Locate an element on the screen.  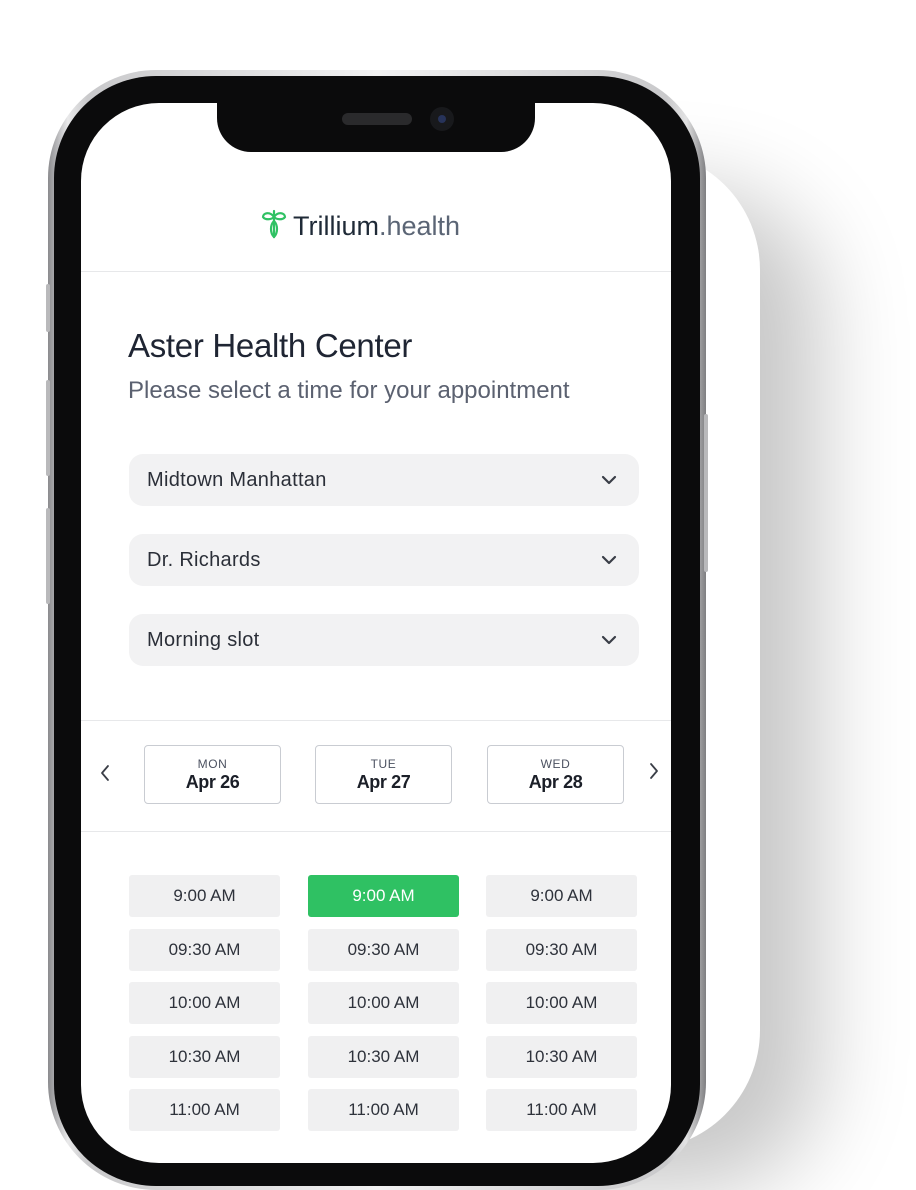
mute-switch is located at coordinates (48, 308).